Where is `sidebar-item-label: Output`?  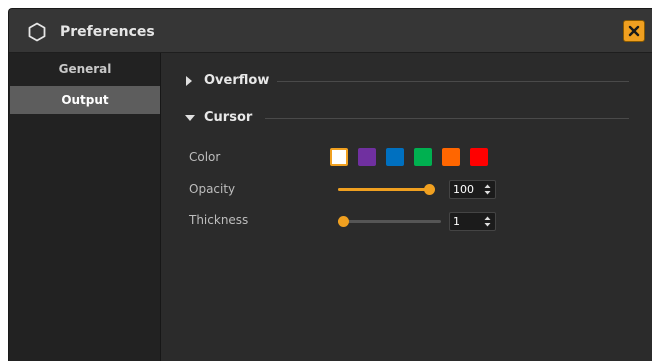
sidebar-item-label: Output is located at coordinates (85, 100).